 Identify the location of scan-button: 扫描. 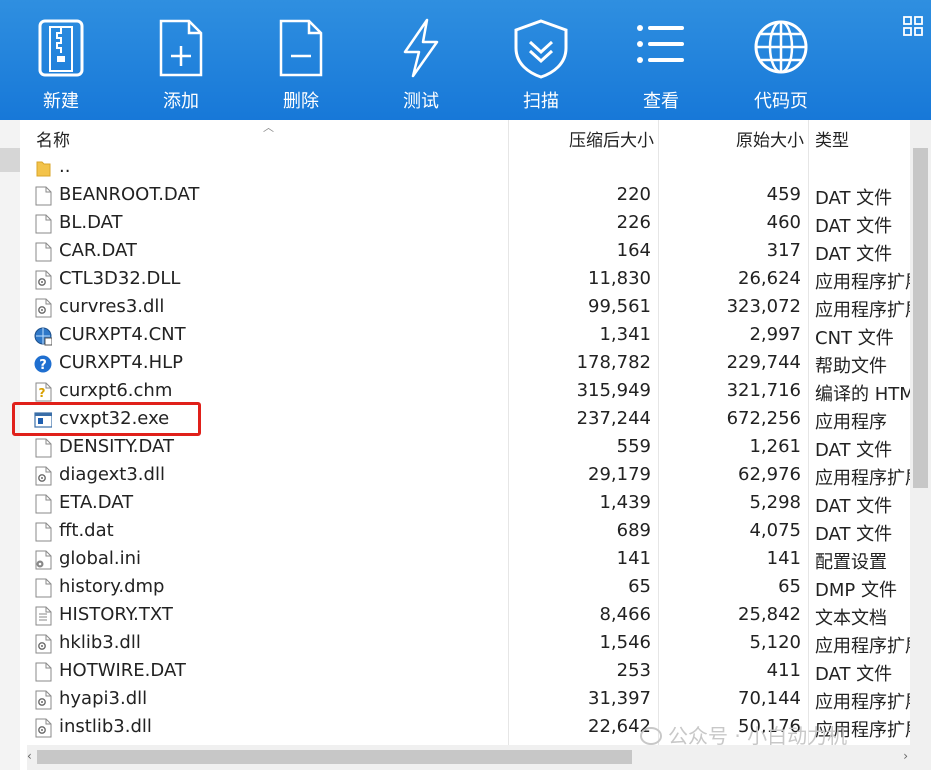
(541, 60).